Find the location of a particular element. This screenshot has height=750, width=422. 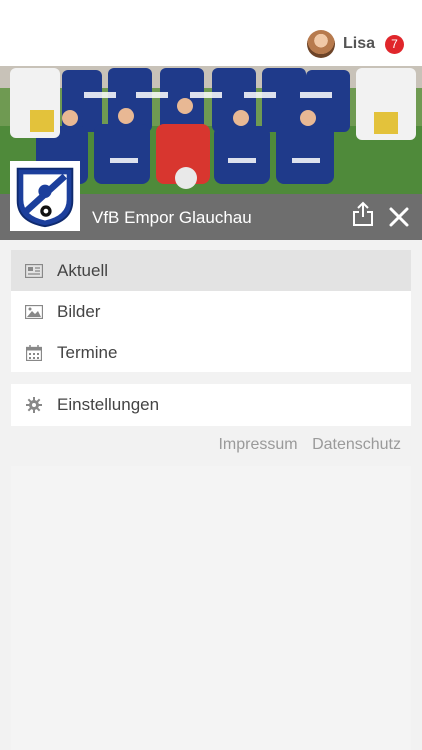

menu-item-label: Bilder is located at coordinates (79, 311).